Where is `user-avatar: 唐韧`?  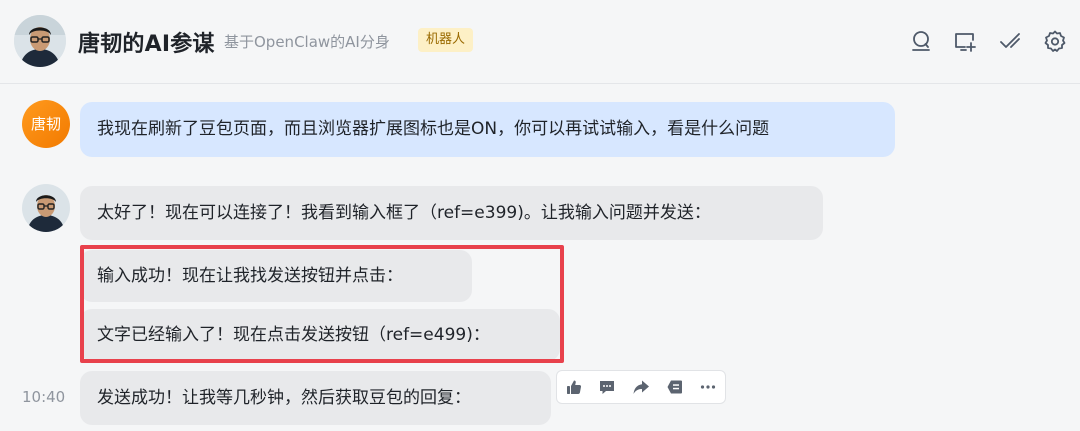 user-avatar: 唐韧 is located at coordinates (46, 124).